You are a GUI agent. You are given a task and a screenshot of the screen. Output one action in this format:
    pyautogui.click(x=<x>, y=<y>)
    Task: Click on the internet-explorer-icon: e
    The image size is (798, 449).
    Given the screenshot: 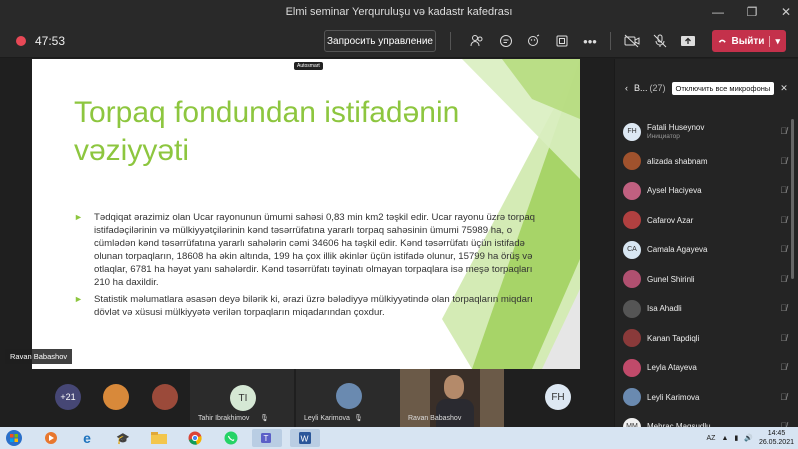 What is the action you would take?
    pyautogui.click(x=87, y=438)
    